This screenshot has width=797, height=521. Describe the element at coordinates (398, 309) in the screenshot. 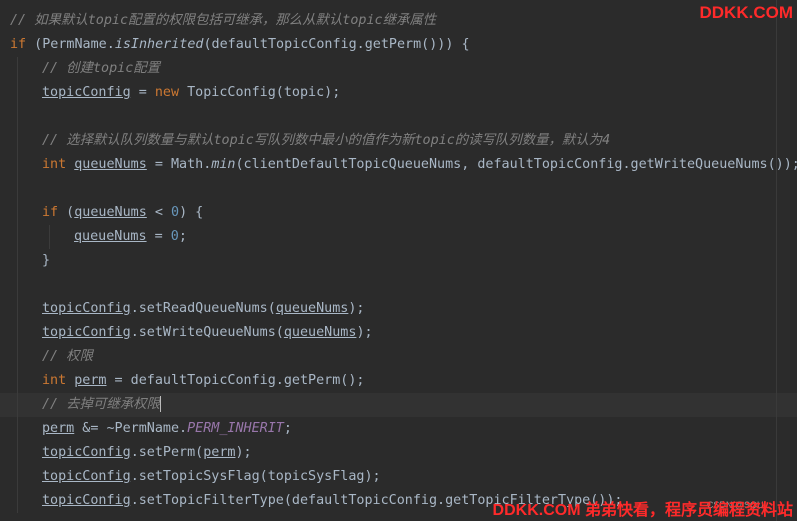

I see `code-line: topicConfig.setReadQueueNums(queueNums);` at that location.